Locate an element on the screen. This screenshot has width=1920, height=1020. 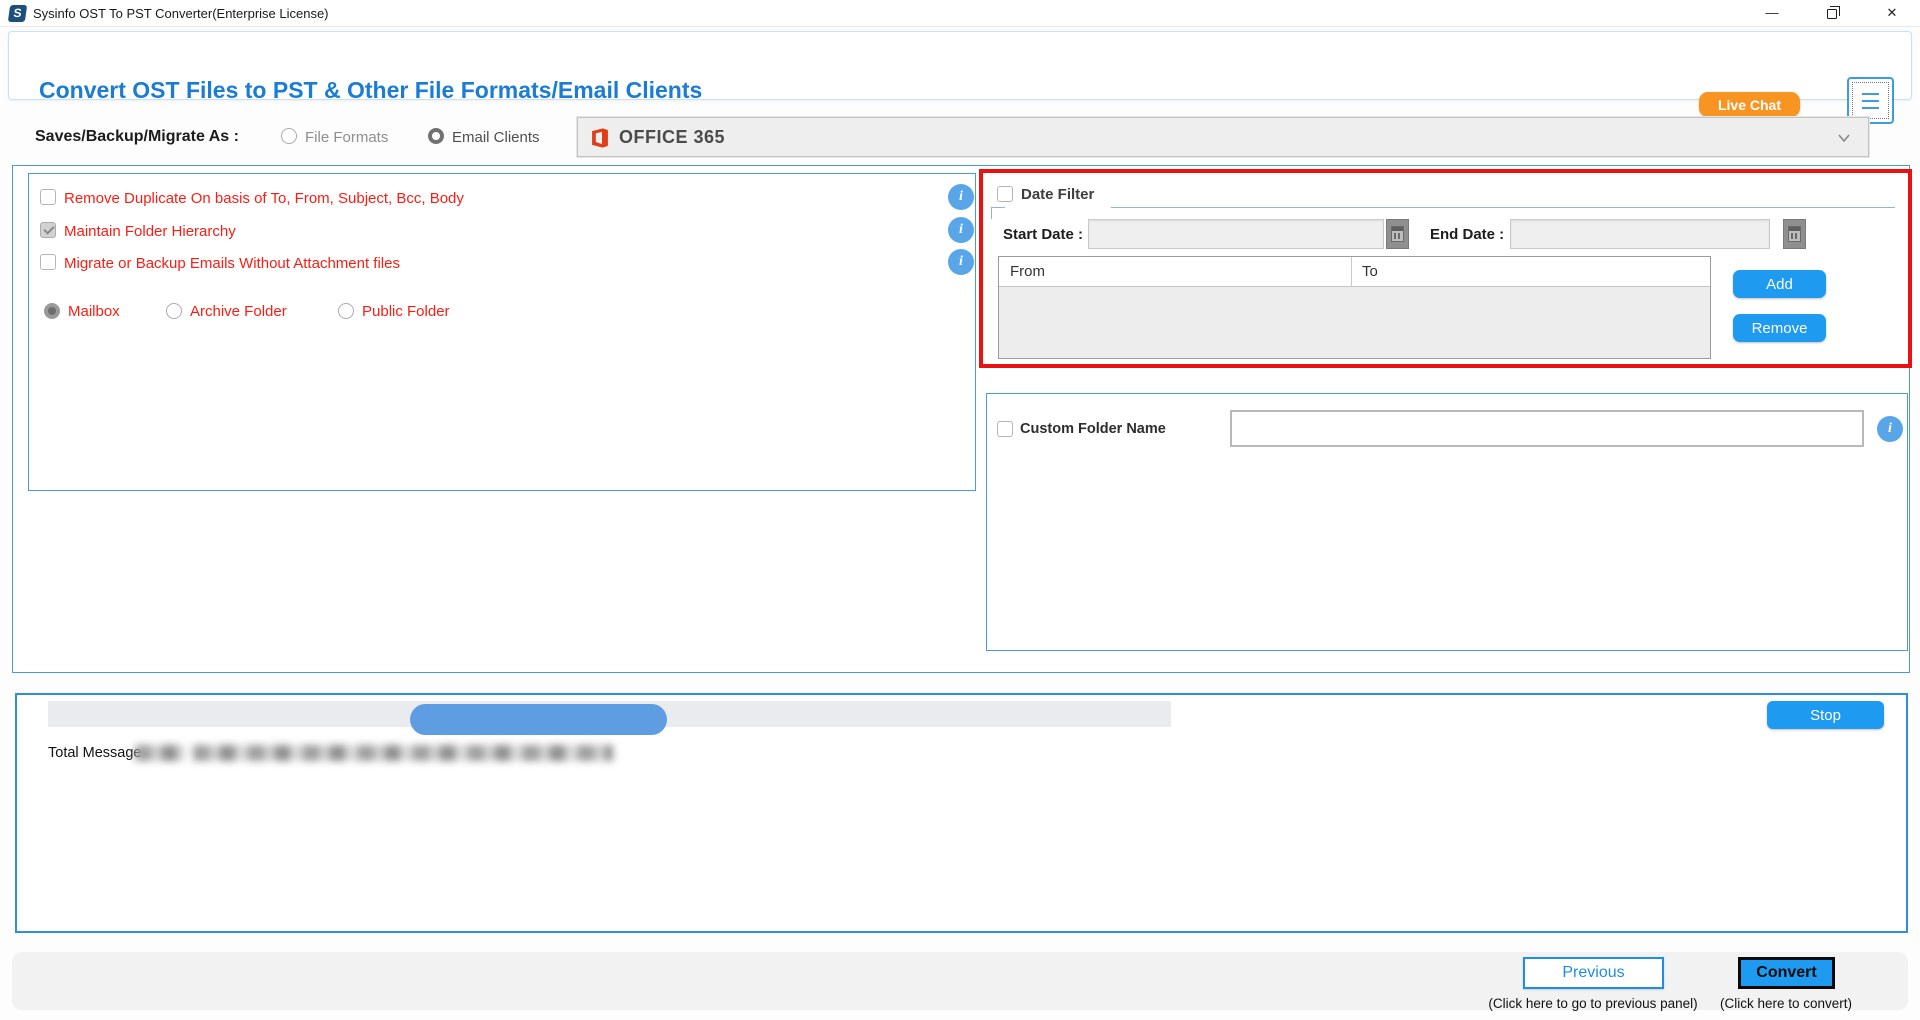
add-button: Add is located at coordinates (1779, 284).